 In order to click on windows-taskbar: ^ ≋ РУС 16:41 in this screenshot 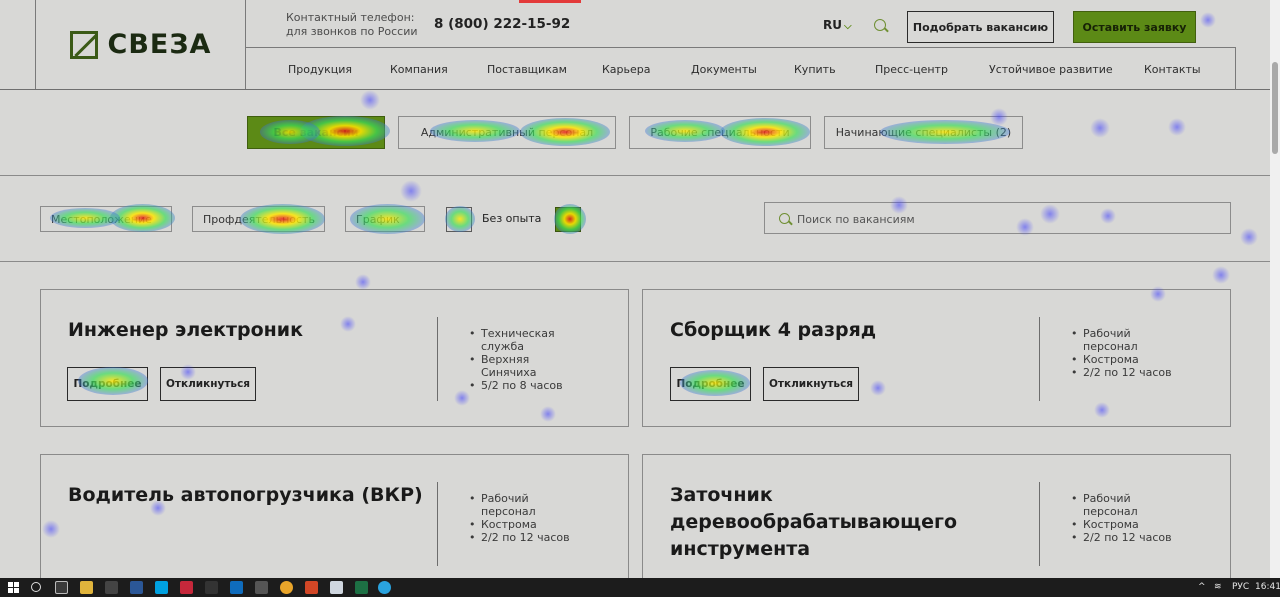, I will do `click(640, 587)`.